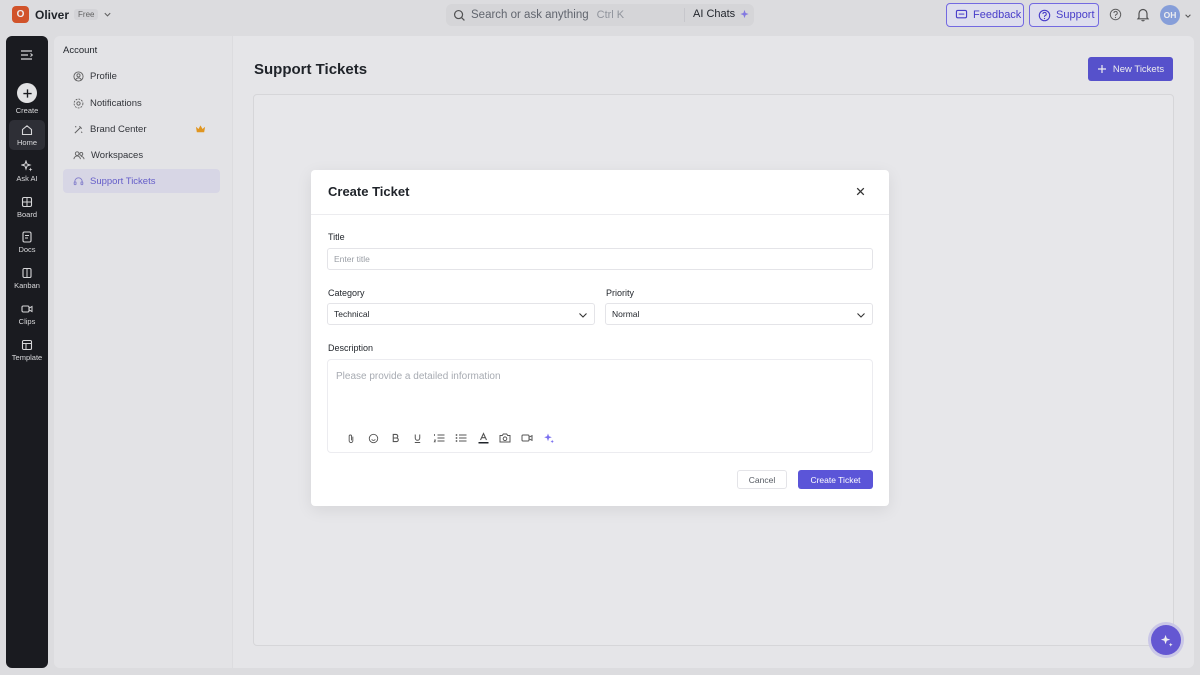 The height and width of the screenshot is (675, 1200). What do you see at coordinates (739, 314) in the screenshot?
I see `priority-select: Normal` at bounding box center [739, 314].